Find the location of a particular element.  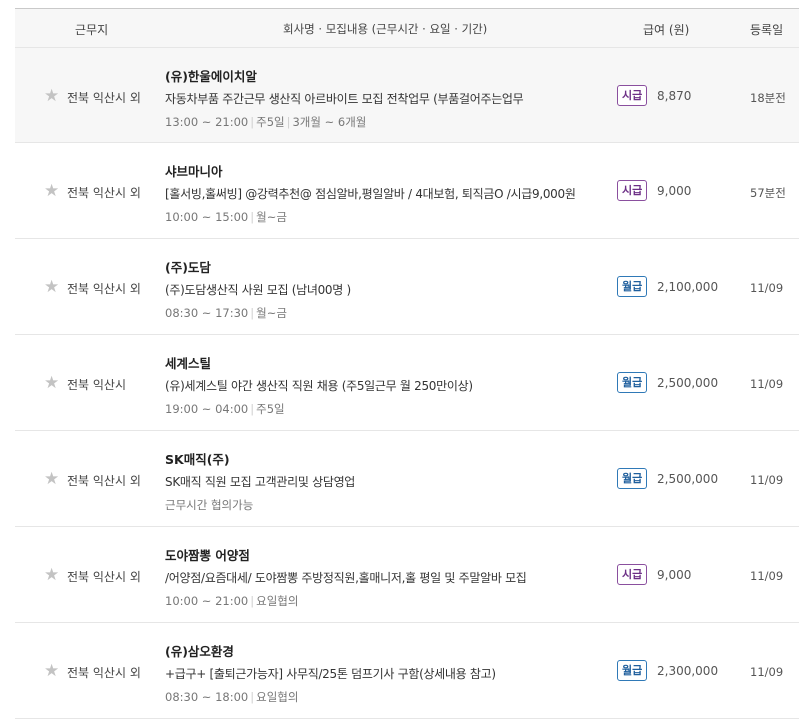

meta-item: 근무시간 협의가능 is located at coordinates (209, 505).